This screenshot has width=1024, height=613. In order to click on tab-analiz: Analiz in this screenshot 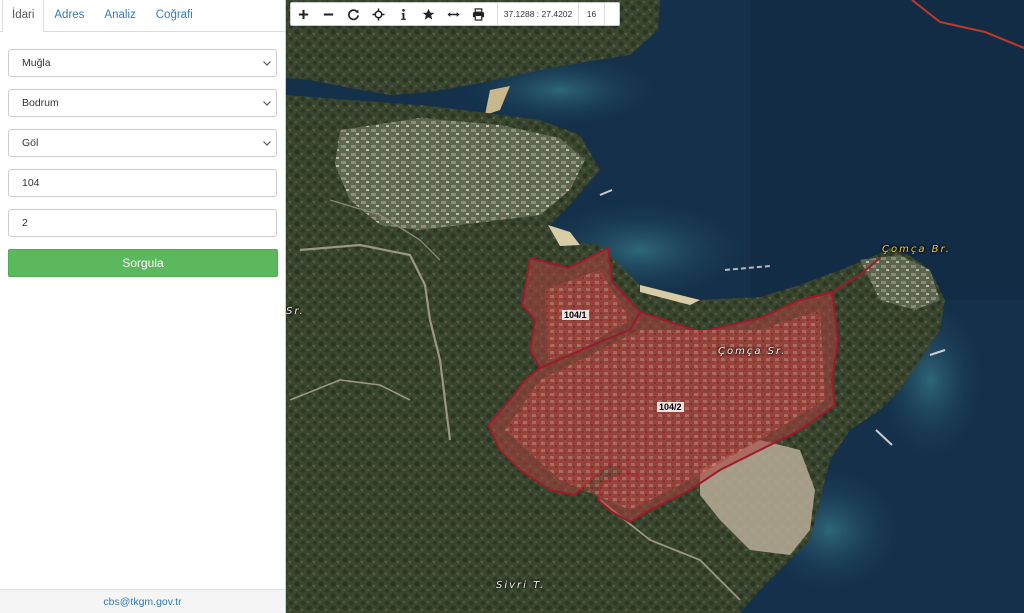, I will do `click(119, 15)`.